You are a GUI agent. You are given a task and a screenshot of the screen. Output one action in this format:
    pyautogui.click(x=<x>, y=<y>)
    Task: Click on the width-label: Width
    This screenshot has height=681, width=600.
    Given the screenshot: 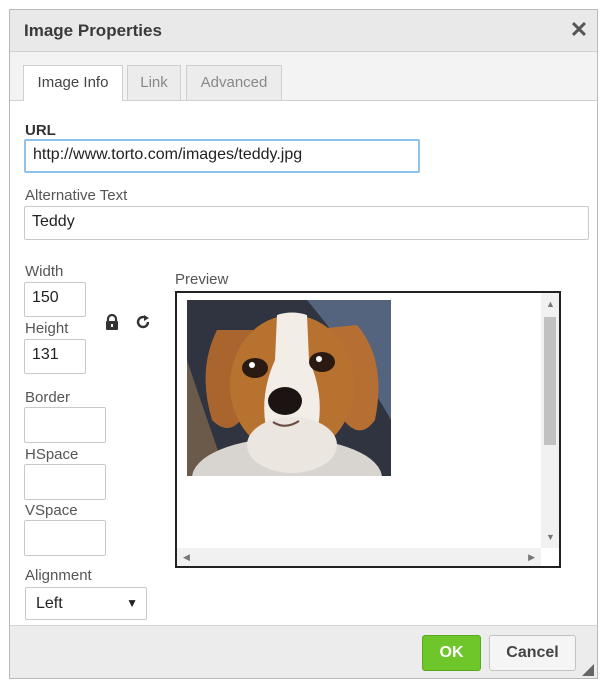 What is the action you would take?
    pyautogui.click(x=44, y=271)
    